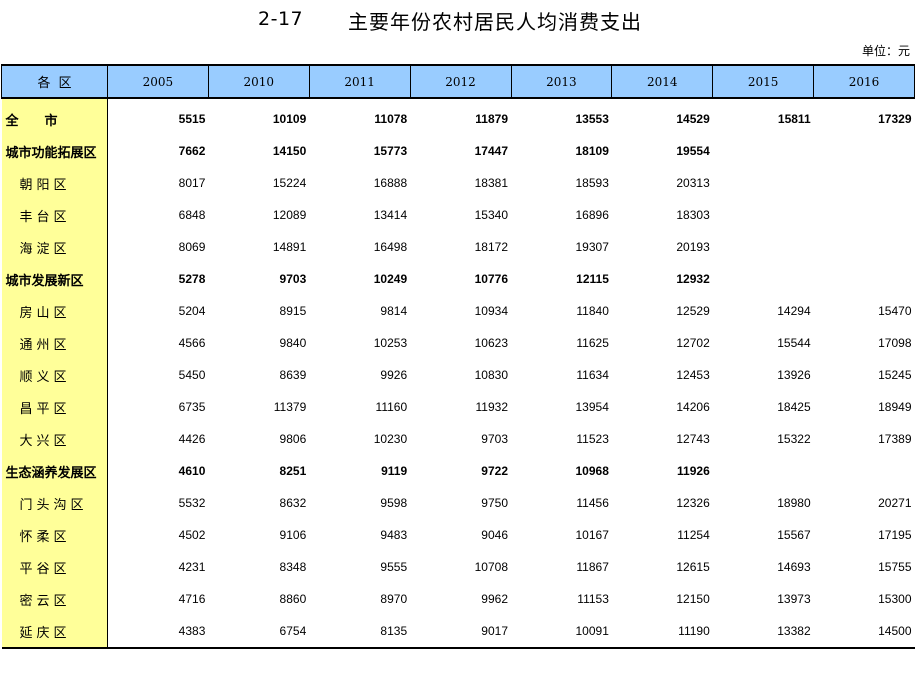 The height and width of the screenshot is (673, 916). Describe the element at coordinates (491, 279) in the screenshot. I see `value-cell: 10776` at that location.